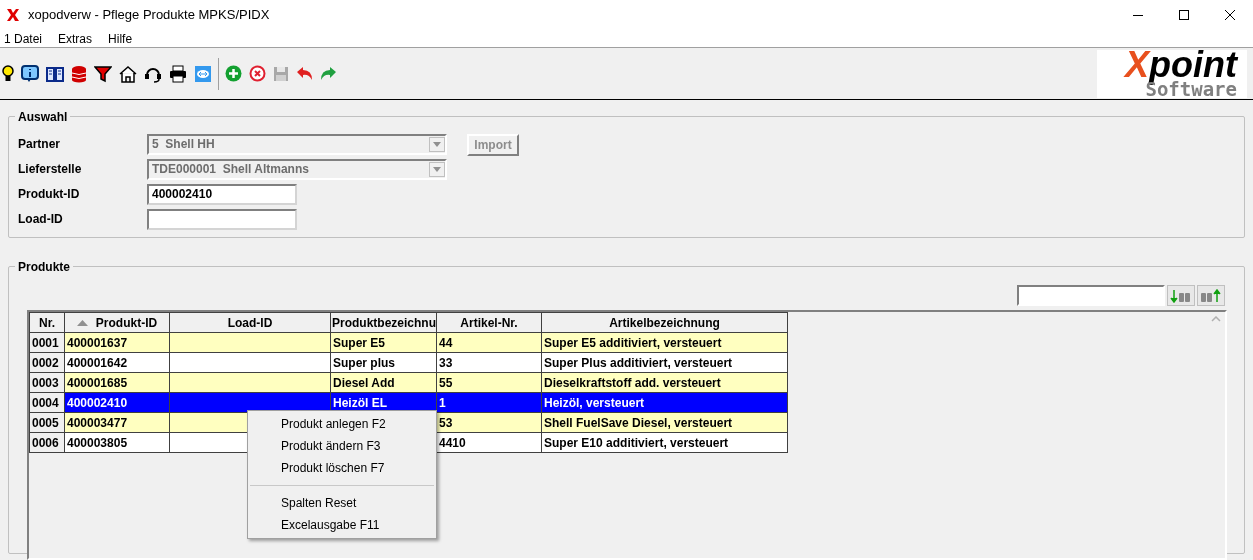 The image size is (1253, 560). Describe the element at coordinates (408, 362) in the screenshot. I see `table-row: 0002 400001642 Super plus 33 Super Plus additiviert, versteuert` at that location.